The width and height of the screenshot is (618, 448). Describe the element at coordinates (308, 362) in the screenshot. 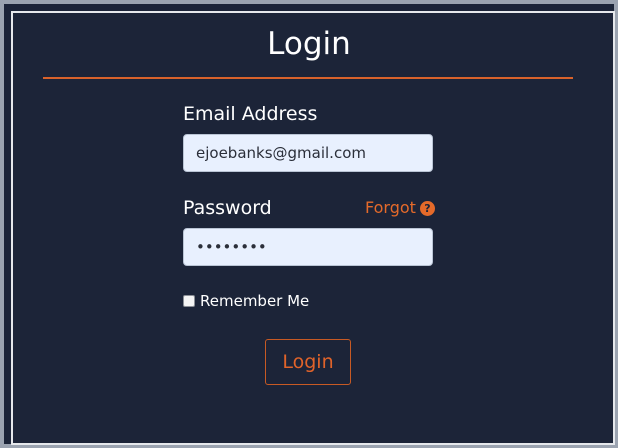

I see `login-button: Login` at that location.